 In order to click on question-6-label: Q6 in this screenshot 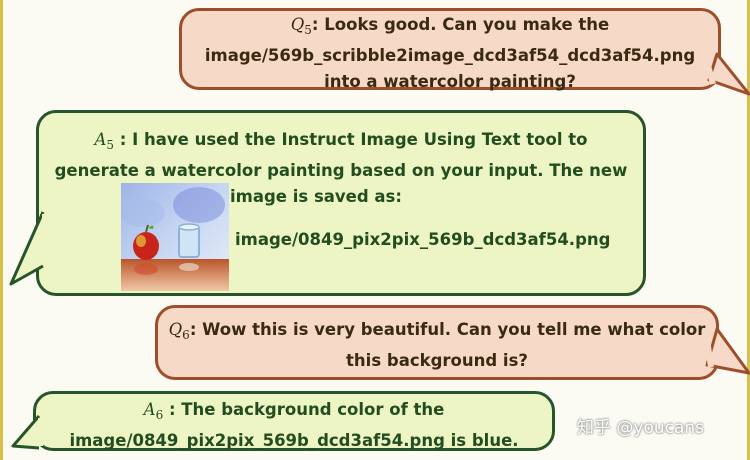, I will do `click(179, 331)`.